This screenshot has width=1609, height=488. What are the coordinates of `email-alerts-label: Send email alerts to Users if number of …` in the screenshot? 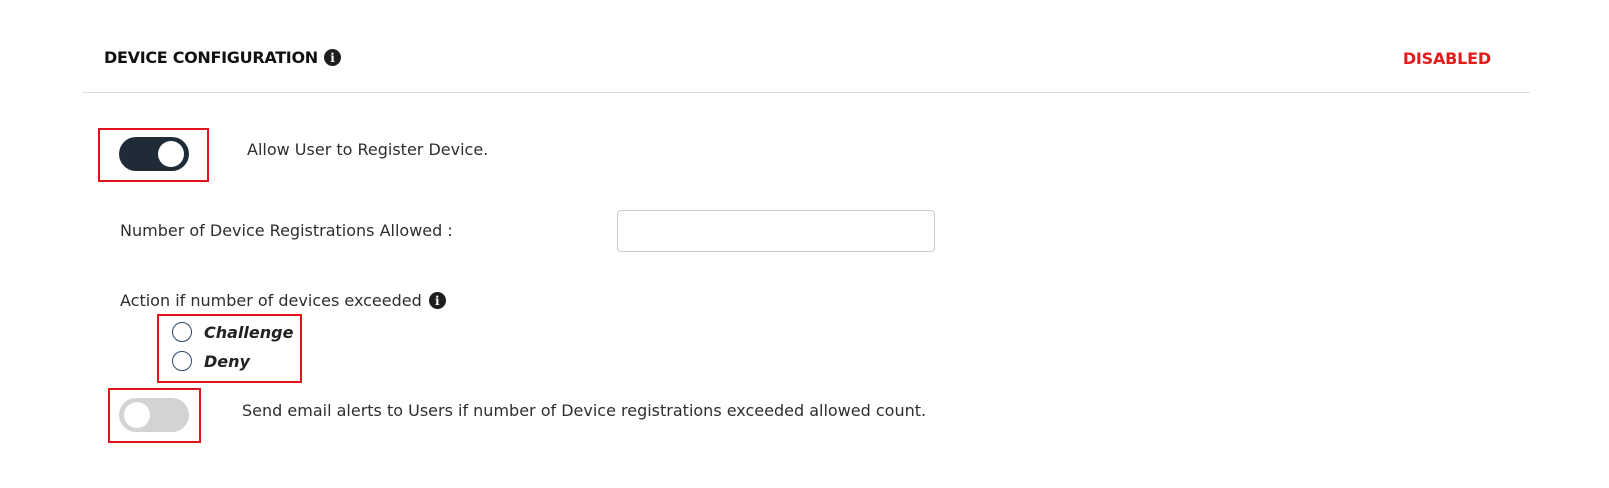 It's located at (584, 410).